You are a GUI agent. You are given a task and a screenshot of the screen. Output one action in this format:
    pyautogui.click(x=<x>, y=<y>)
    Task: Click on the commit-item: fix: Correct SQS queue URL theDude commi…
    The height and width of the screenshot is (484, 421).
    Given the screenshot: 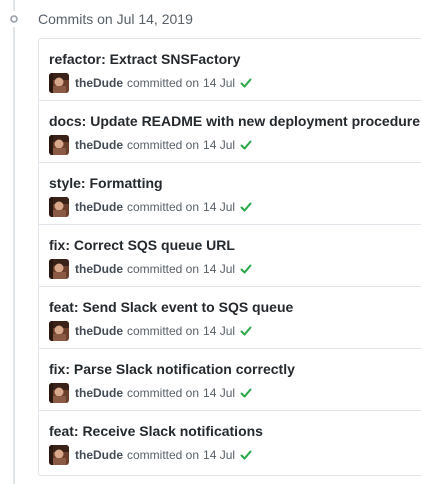 What is the action you would take?
    pyautogui.click(x=230, y=255)
    